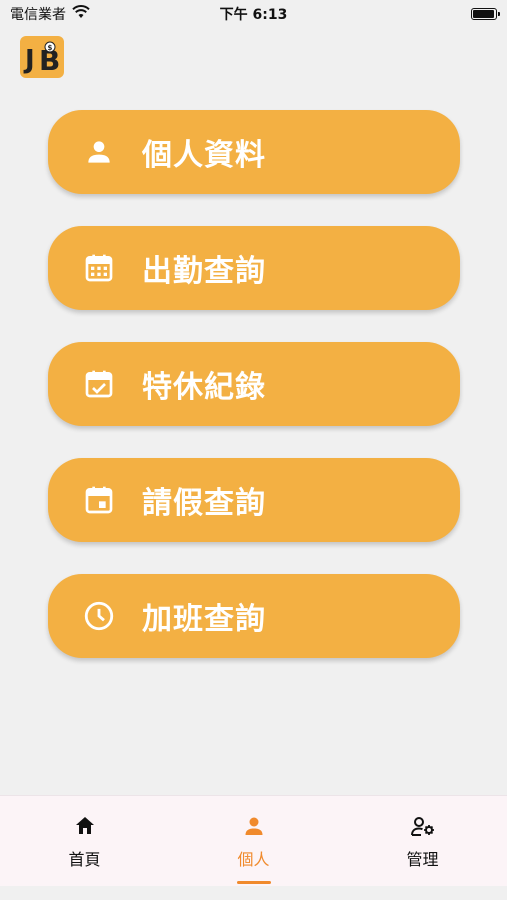  Describe the element at coordinates (99, 500) in the screenshot. I see `calendar-event-icon` at that location.